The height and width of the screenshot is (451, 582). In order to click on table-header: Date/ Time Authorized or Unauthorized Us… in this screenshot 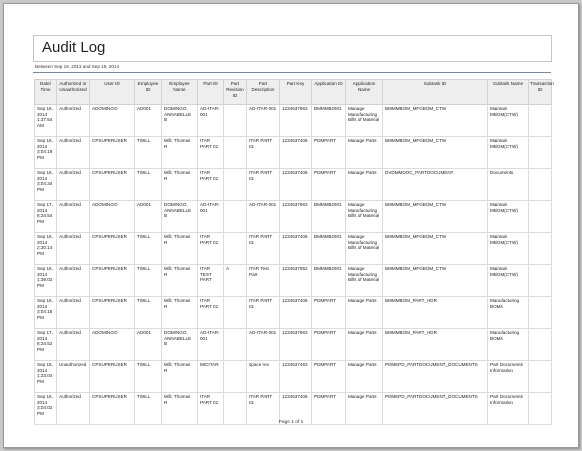, I will do `click(294, 92)`.